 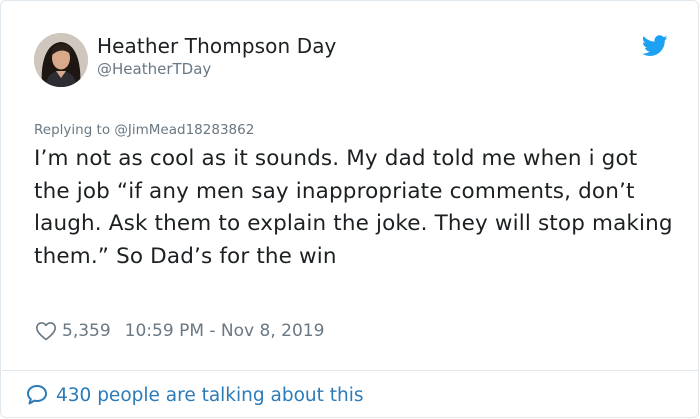 I want to click on heart-icon, so click(x=46, y=331).